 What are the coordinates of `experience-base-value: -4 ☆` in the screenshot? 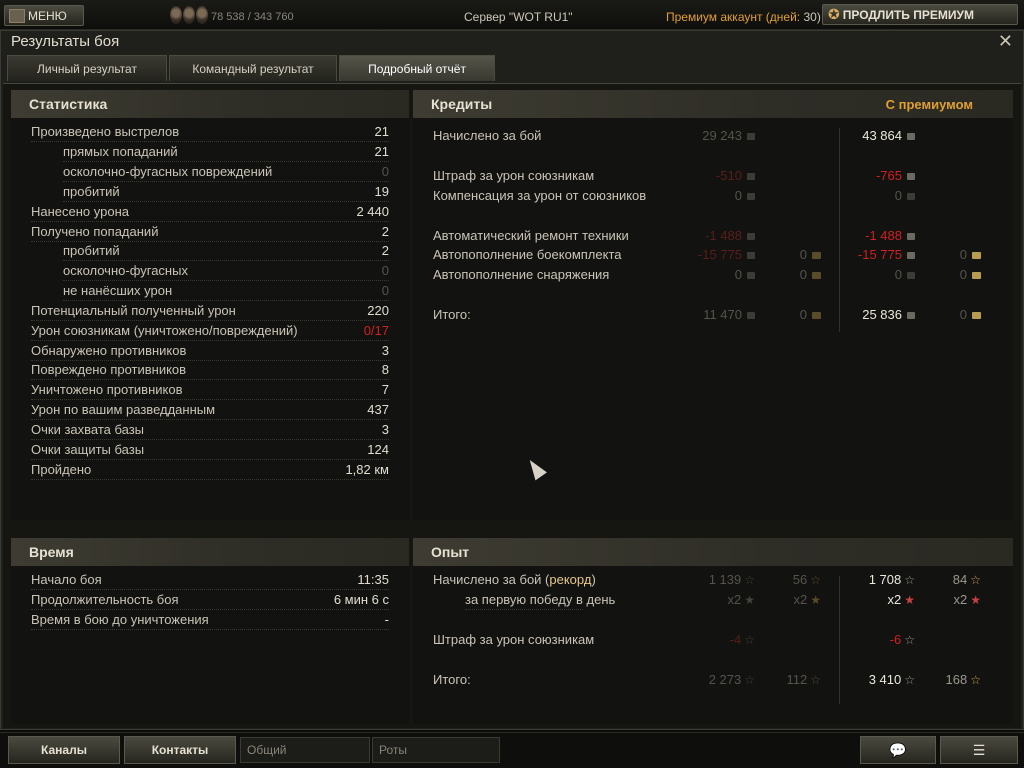 It's located at (742, 639).